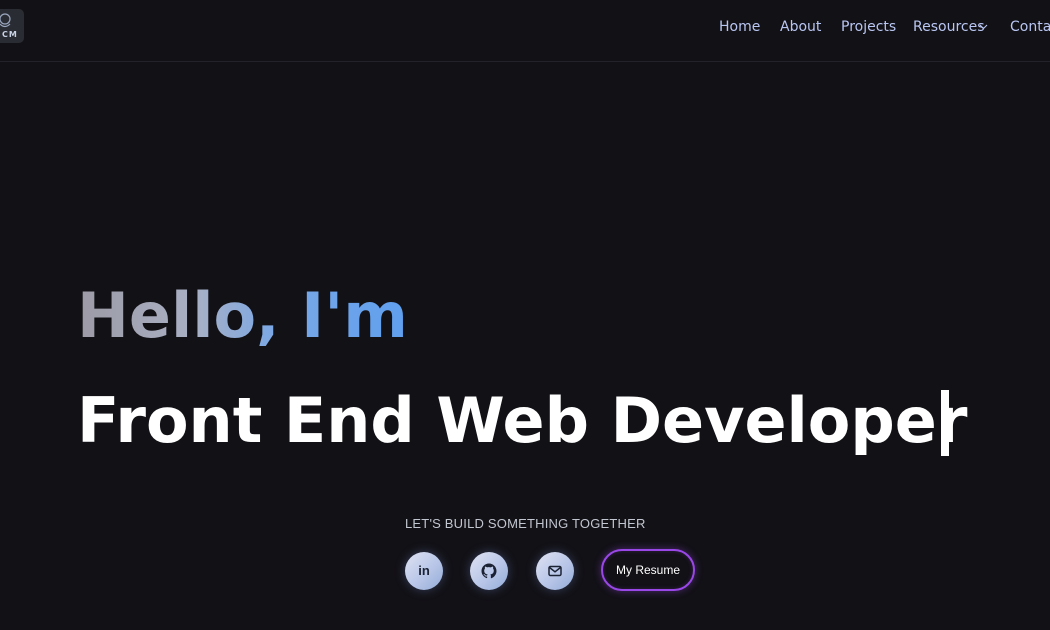 The width and height of the screenshot is (1050, 630). I want to click on hero-tagline: LET'S BUILD SOMETHING TOGETHER, so click(525, 523).